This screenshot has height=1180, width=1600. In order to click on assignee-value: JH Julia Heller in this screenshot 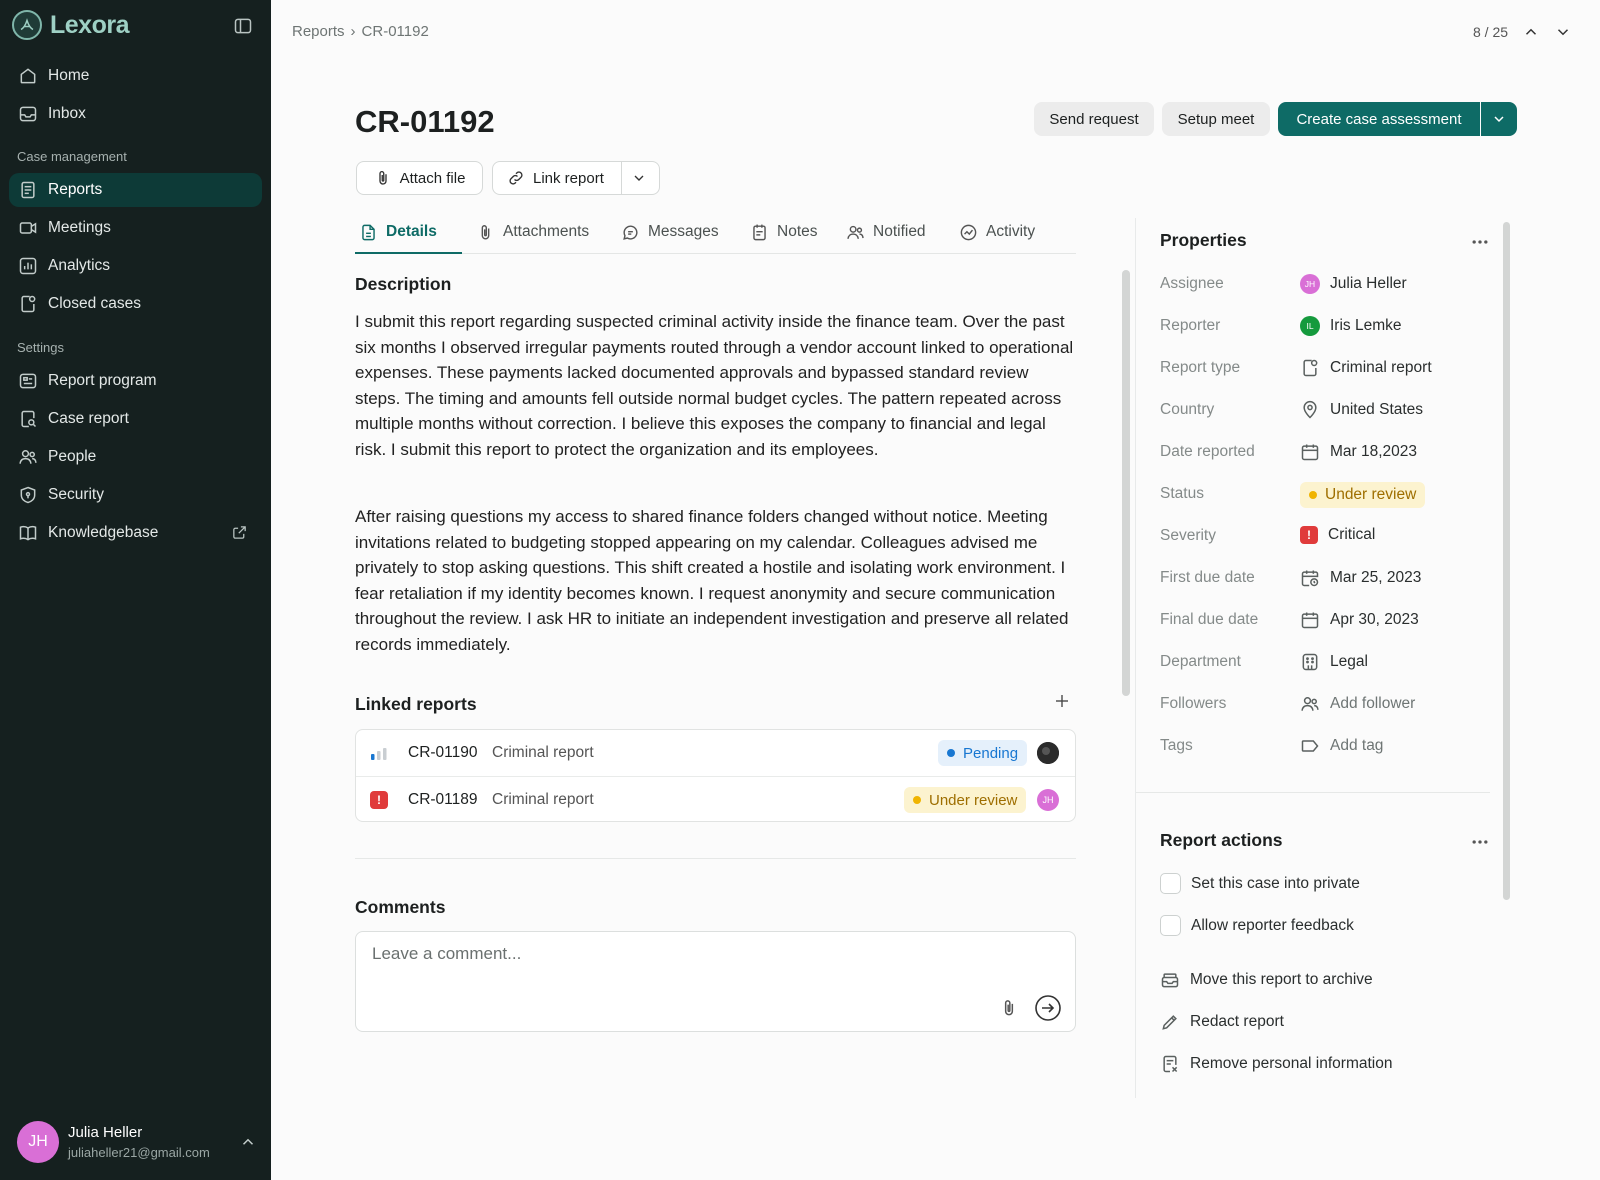, I will do `click(1353, 284)`.